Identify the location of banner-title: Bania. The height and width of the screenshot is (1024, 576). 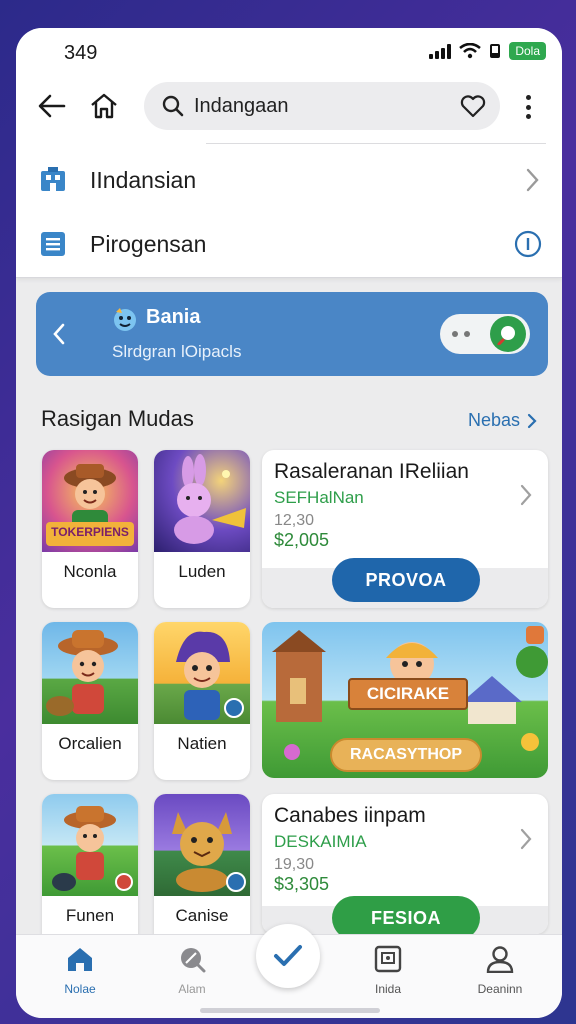
(173, 317).